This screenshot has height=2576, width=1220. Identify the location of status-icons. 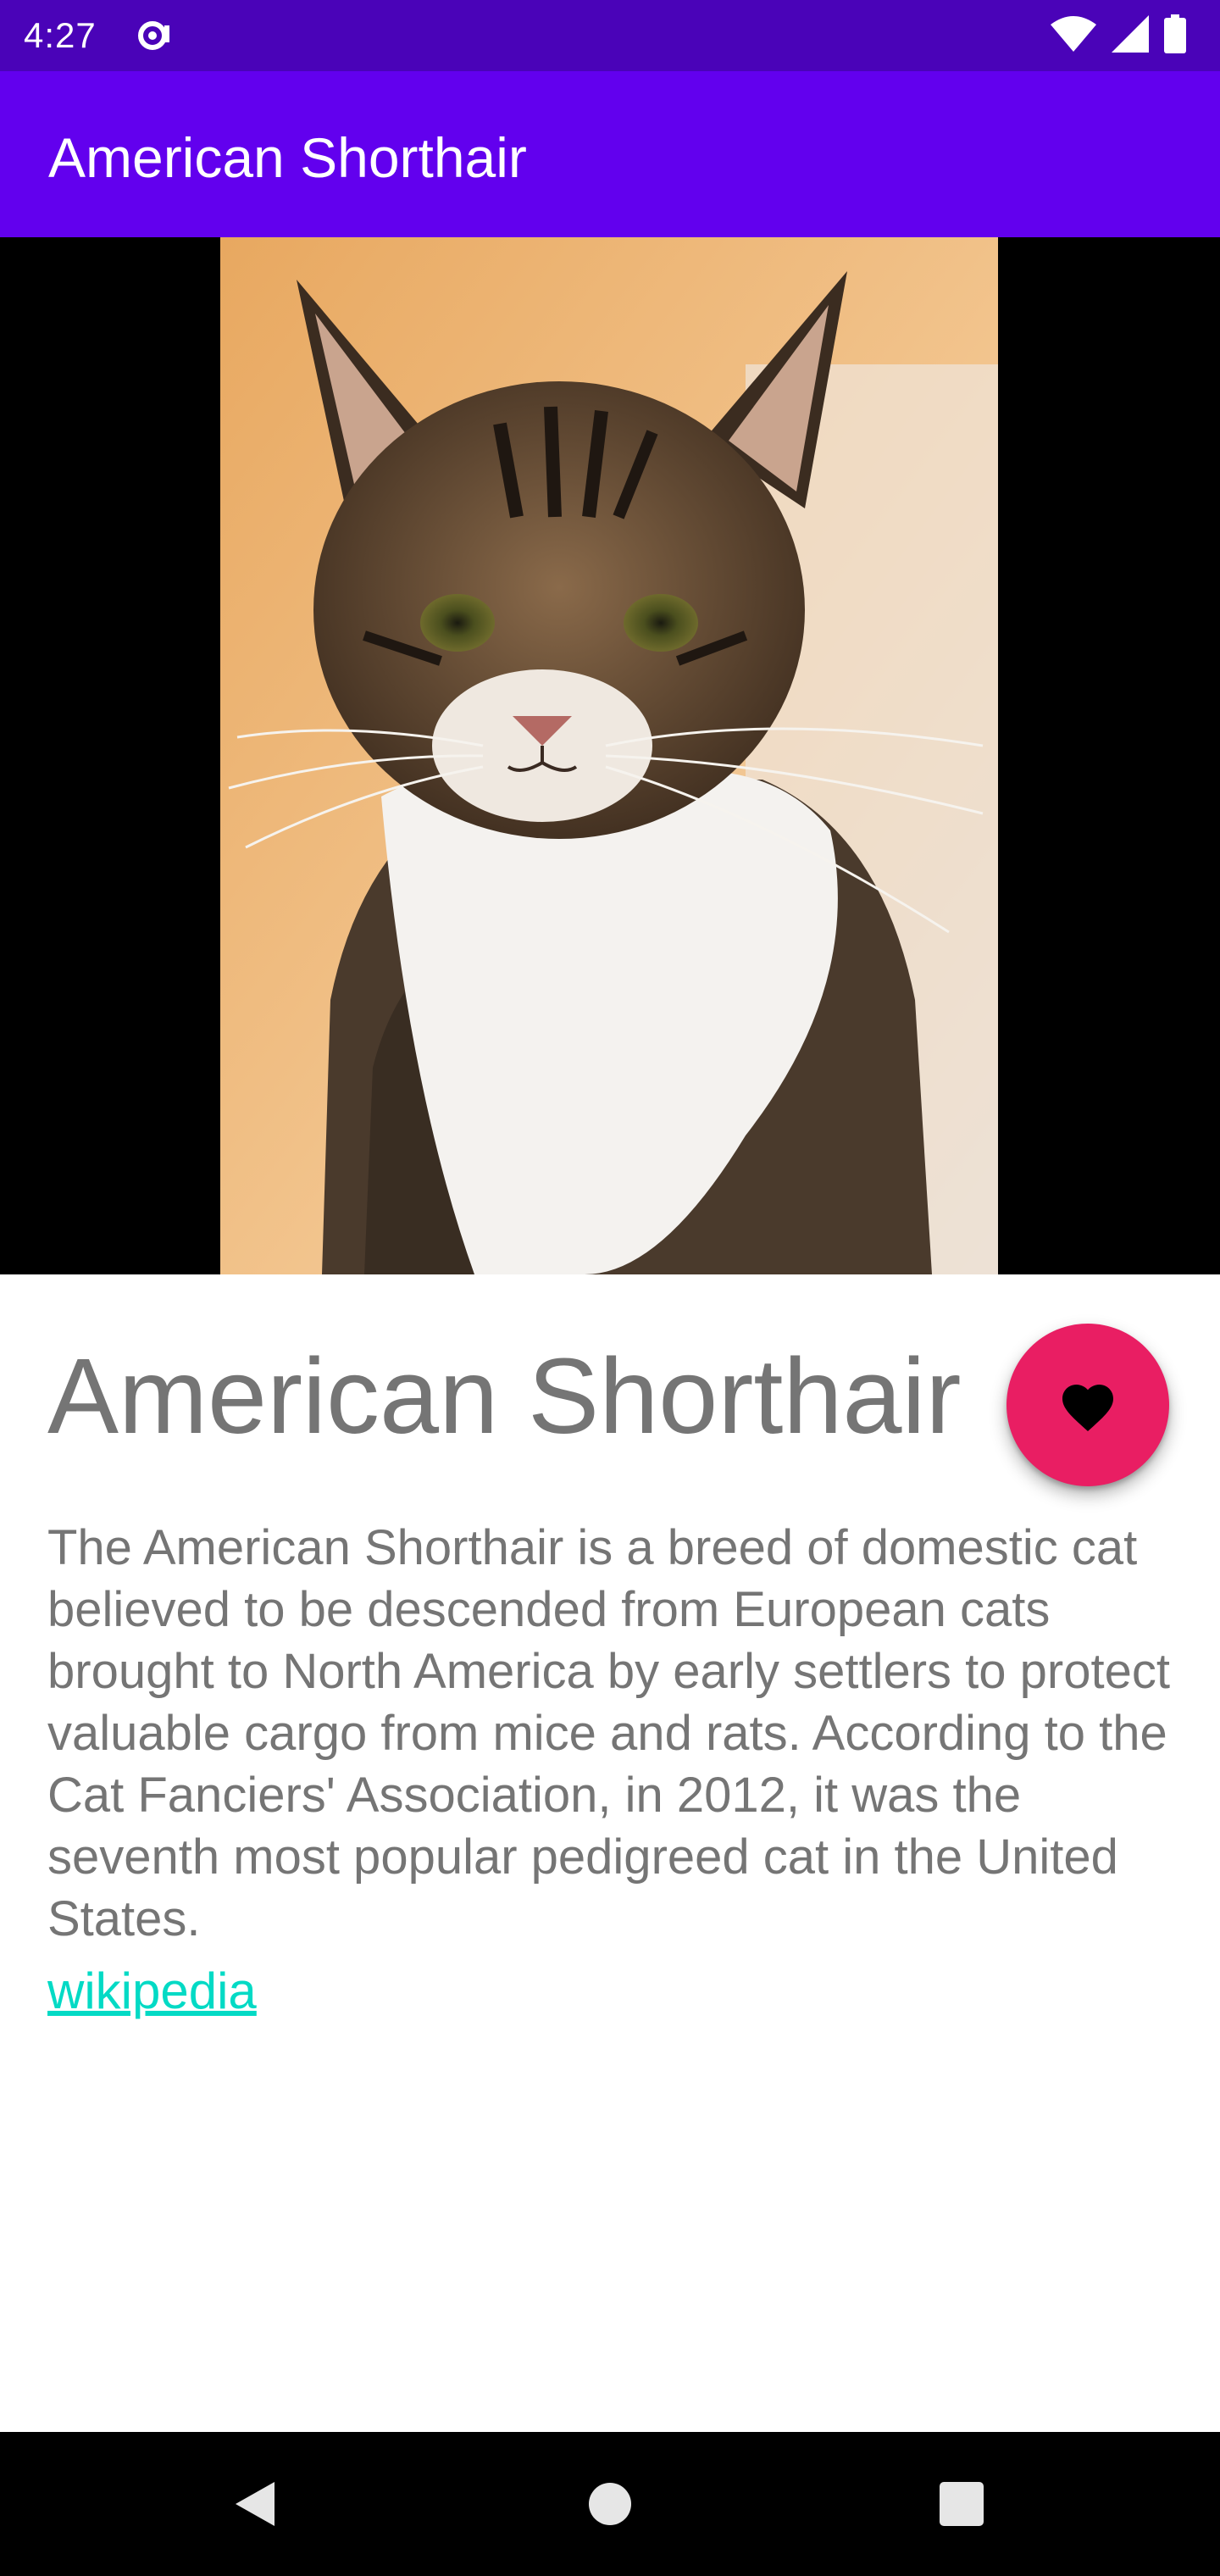
(1118, 36).